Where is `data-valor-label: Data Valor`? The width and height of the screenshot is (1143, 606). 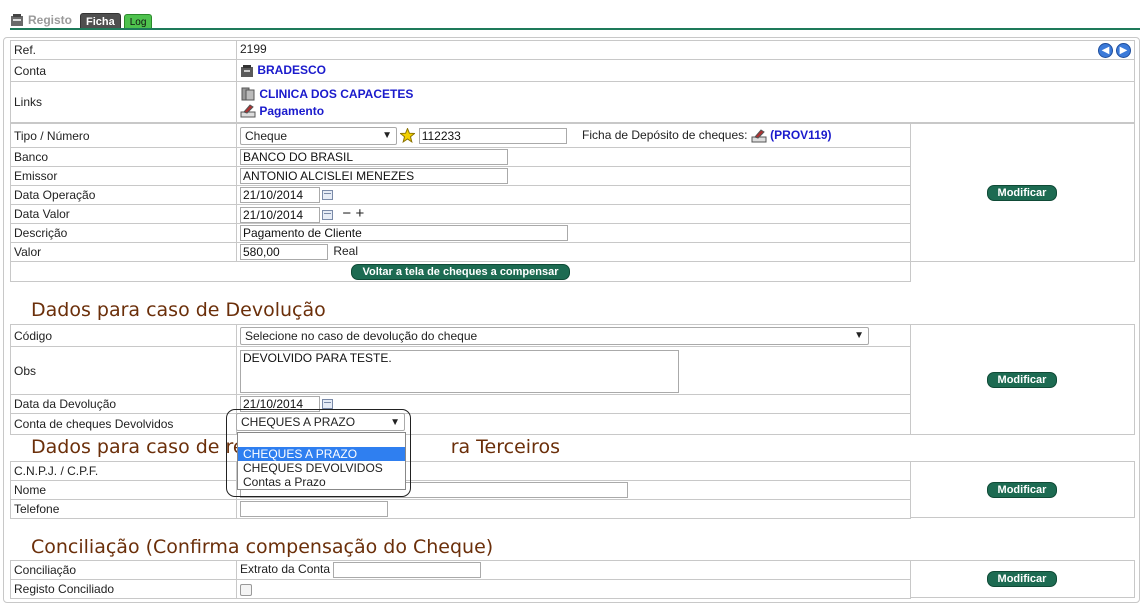 data-valor-label: Data Valor is located at coordinates (123, 214).